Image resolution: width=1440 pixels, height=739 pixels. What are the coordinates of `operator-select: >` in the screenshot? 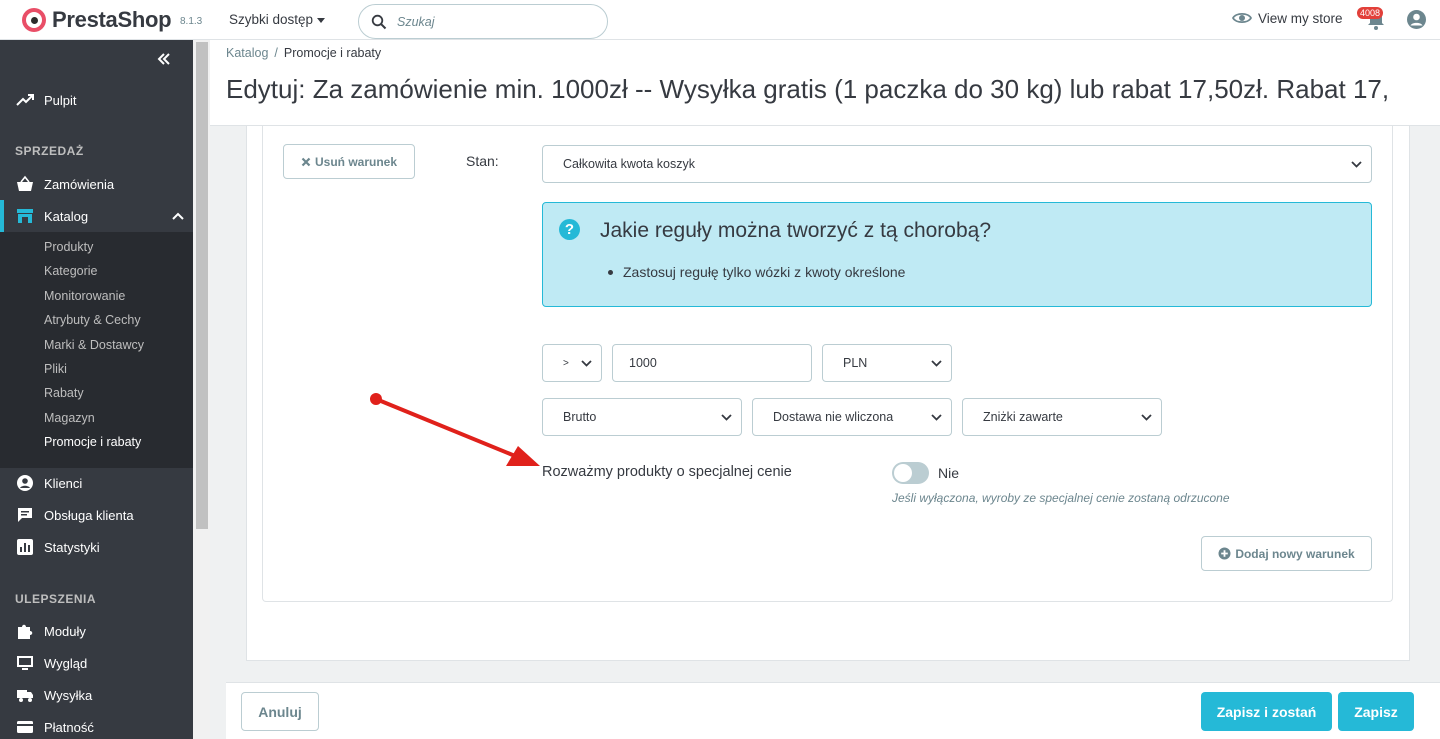 It's located at (572, 363).